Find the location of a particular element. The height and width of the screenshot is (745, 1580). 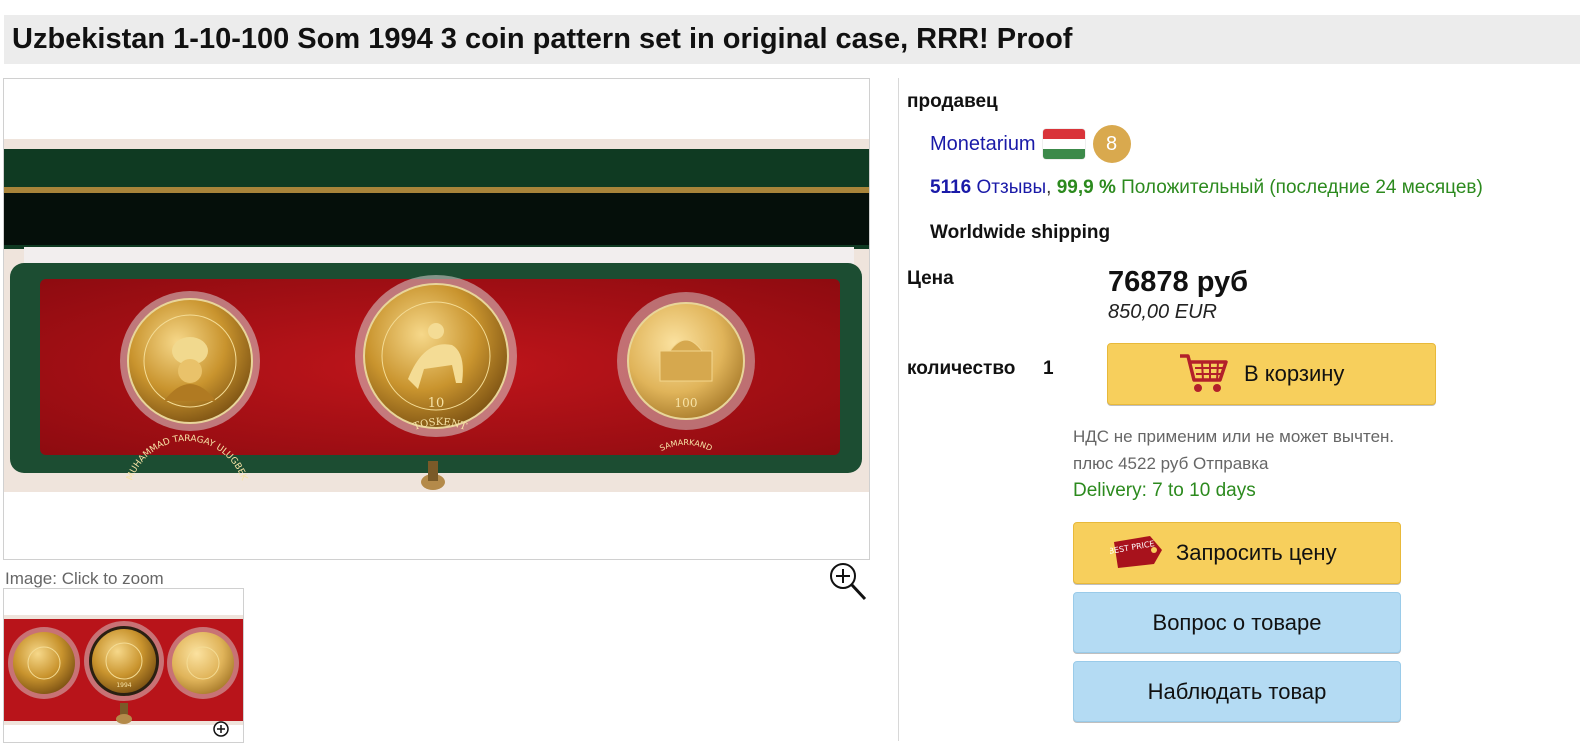

zoom-in-icon is located at coordinates (848, 584).